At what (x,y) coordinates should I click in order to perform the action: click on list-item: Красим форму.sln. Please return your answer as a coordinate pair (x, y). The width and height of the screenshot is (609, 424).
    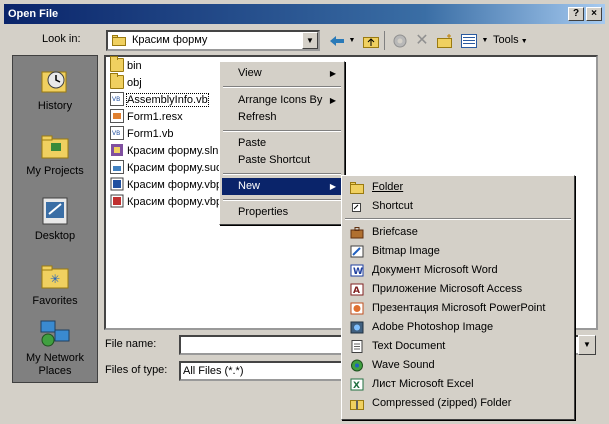
    Looking at the image, I should click on (164, 151).